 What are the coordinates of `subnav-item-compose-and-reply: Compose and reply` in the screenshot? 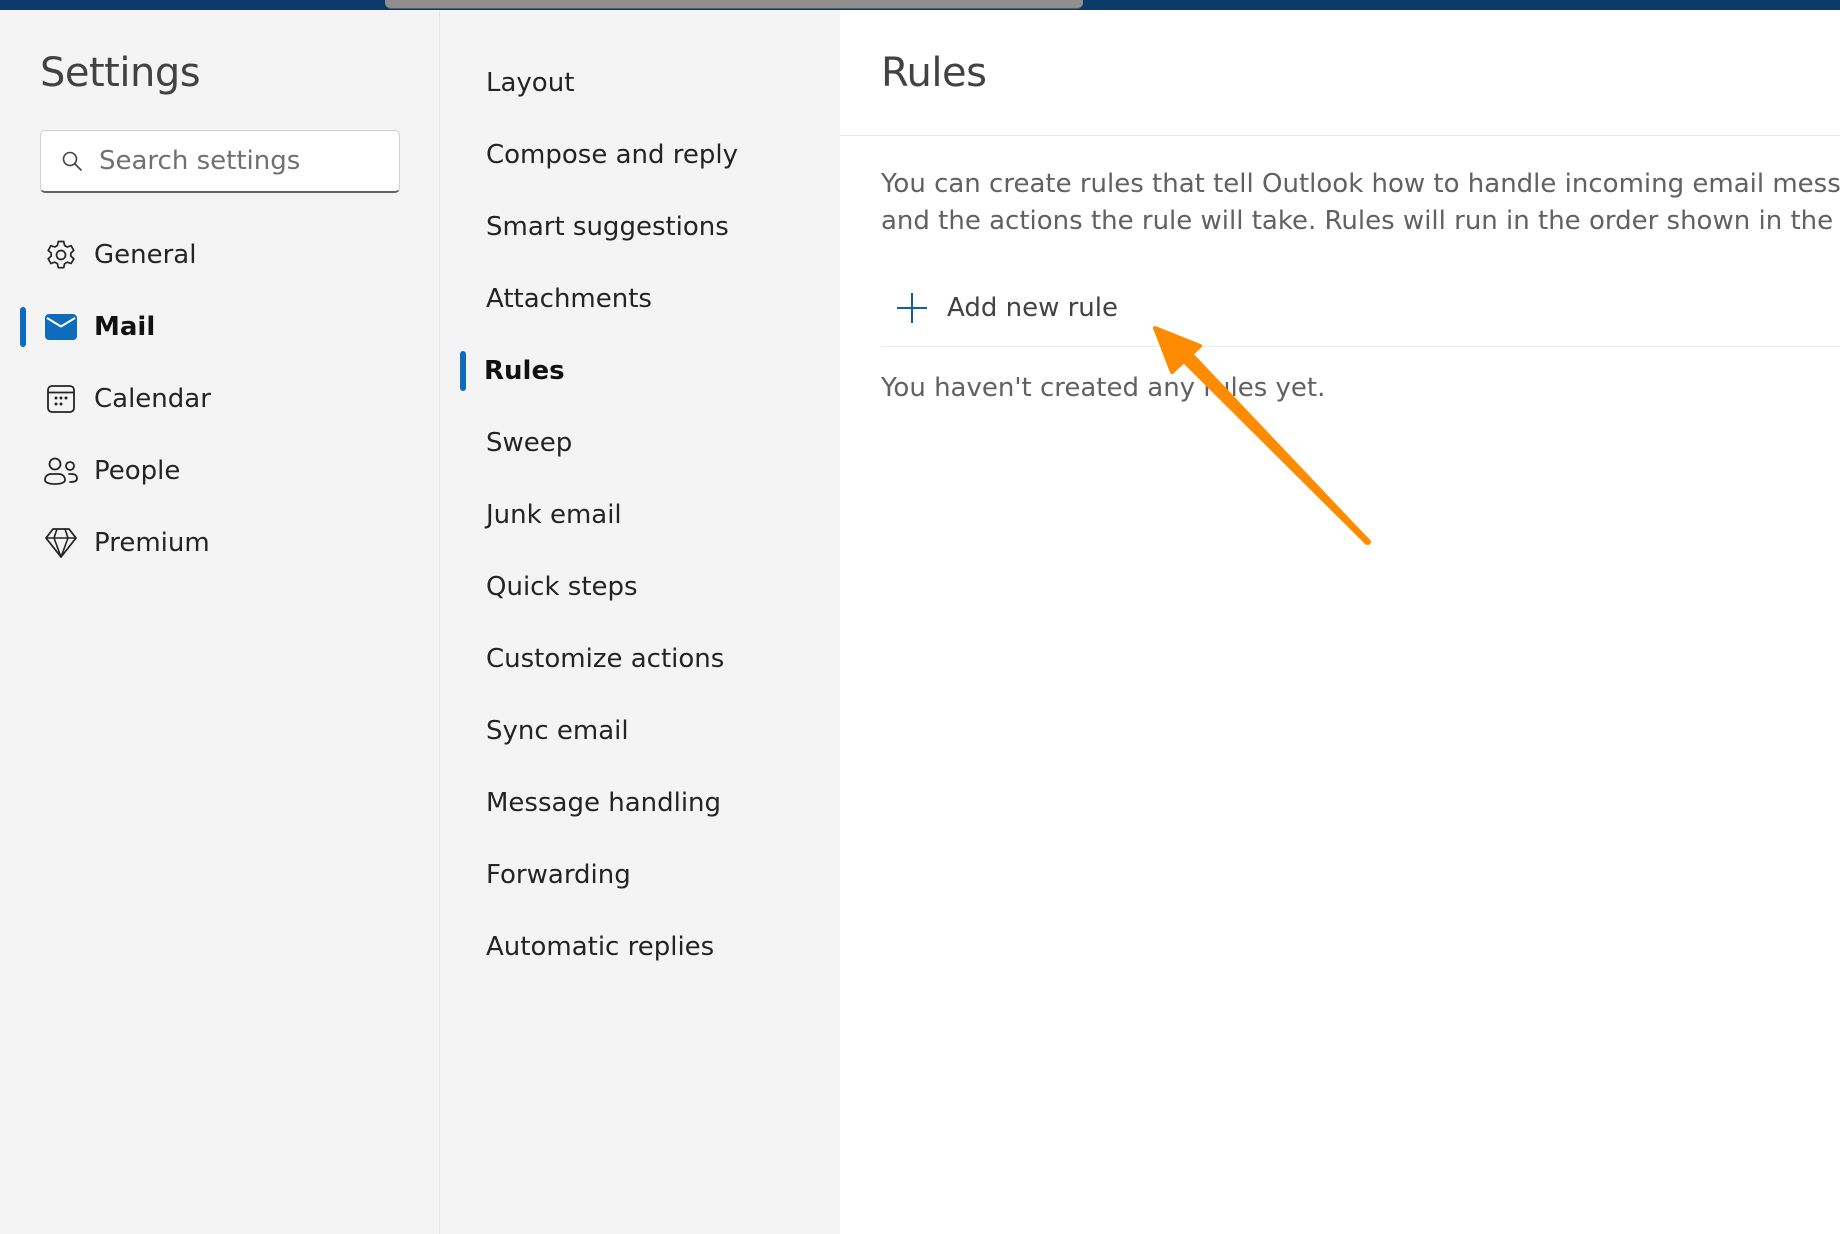 It's located at (640, 155).